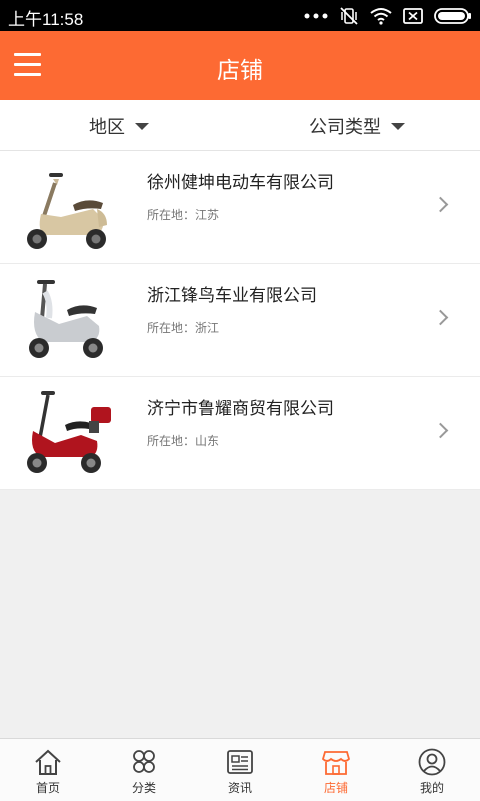  I want to click on signal-dots-icon, so click(316, 16).